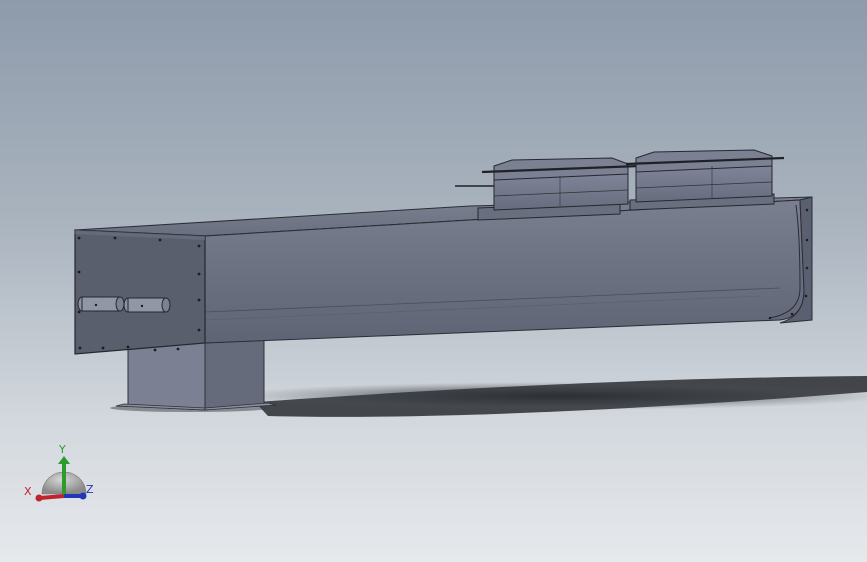  Describe the element at coordinates (140, 292) in the screenshot. I see `left-end-plate` at that location.